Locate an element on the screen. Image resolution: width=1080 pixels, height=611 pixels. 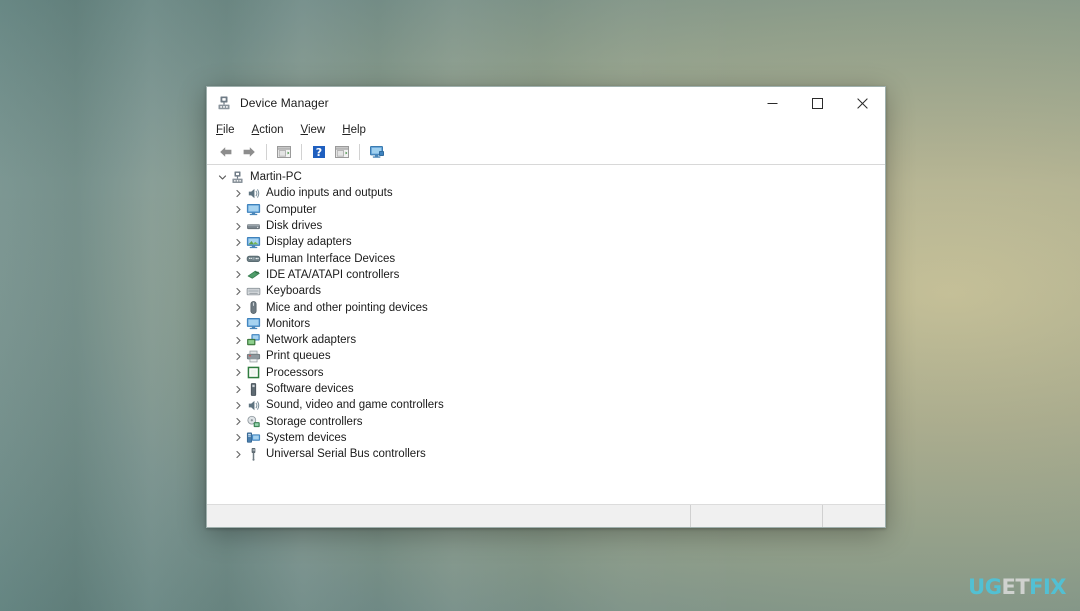
tree-item-audio-inputs-and-outputs: Audio inputs and outputs is located at coordinates (546, 193).